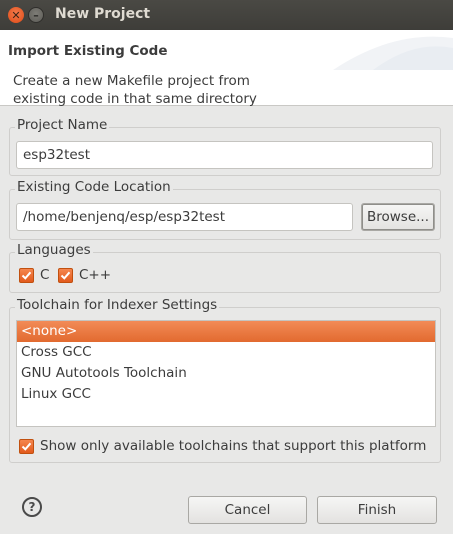 Image resolution: width=453 pixels, height=534 pixels. Describe the element at coordinates (131, 81) in the screenshot. I see `description-line: Create a new Makefile project from` at that location.